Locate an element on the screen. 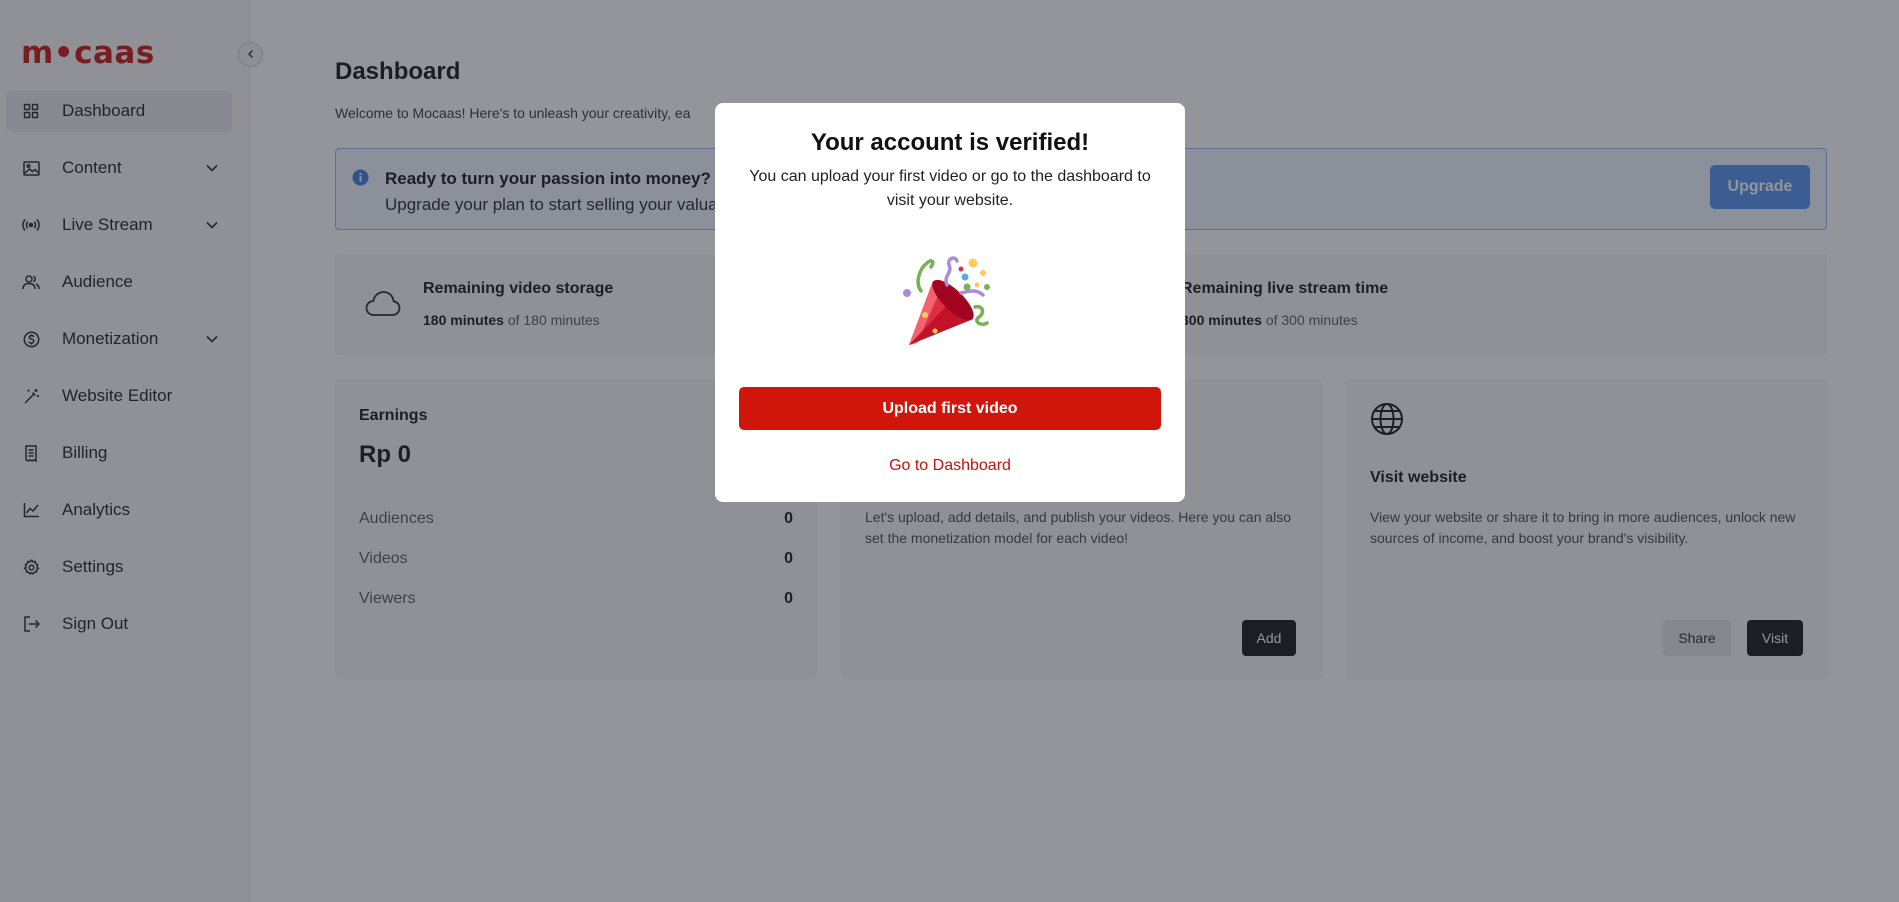  upload-first-video-button: Upload first video is located at coordinates (950, 408).